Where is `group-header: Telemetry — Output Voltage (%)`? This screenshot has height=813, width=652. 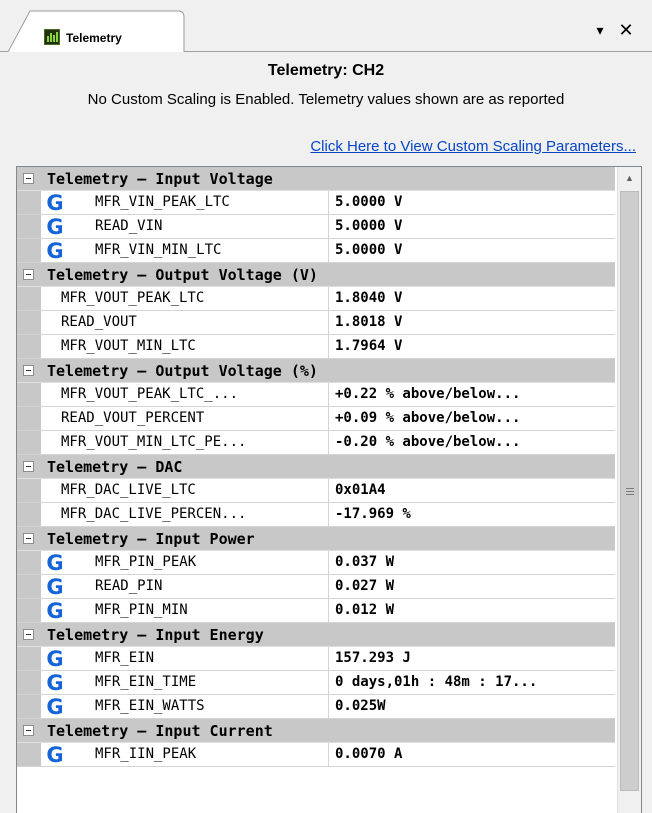 group-header: Telemetry — Output Voltage (%) is located at coordinates (316, 371).